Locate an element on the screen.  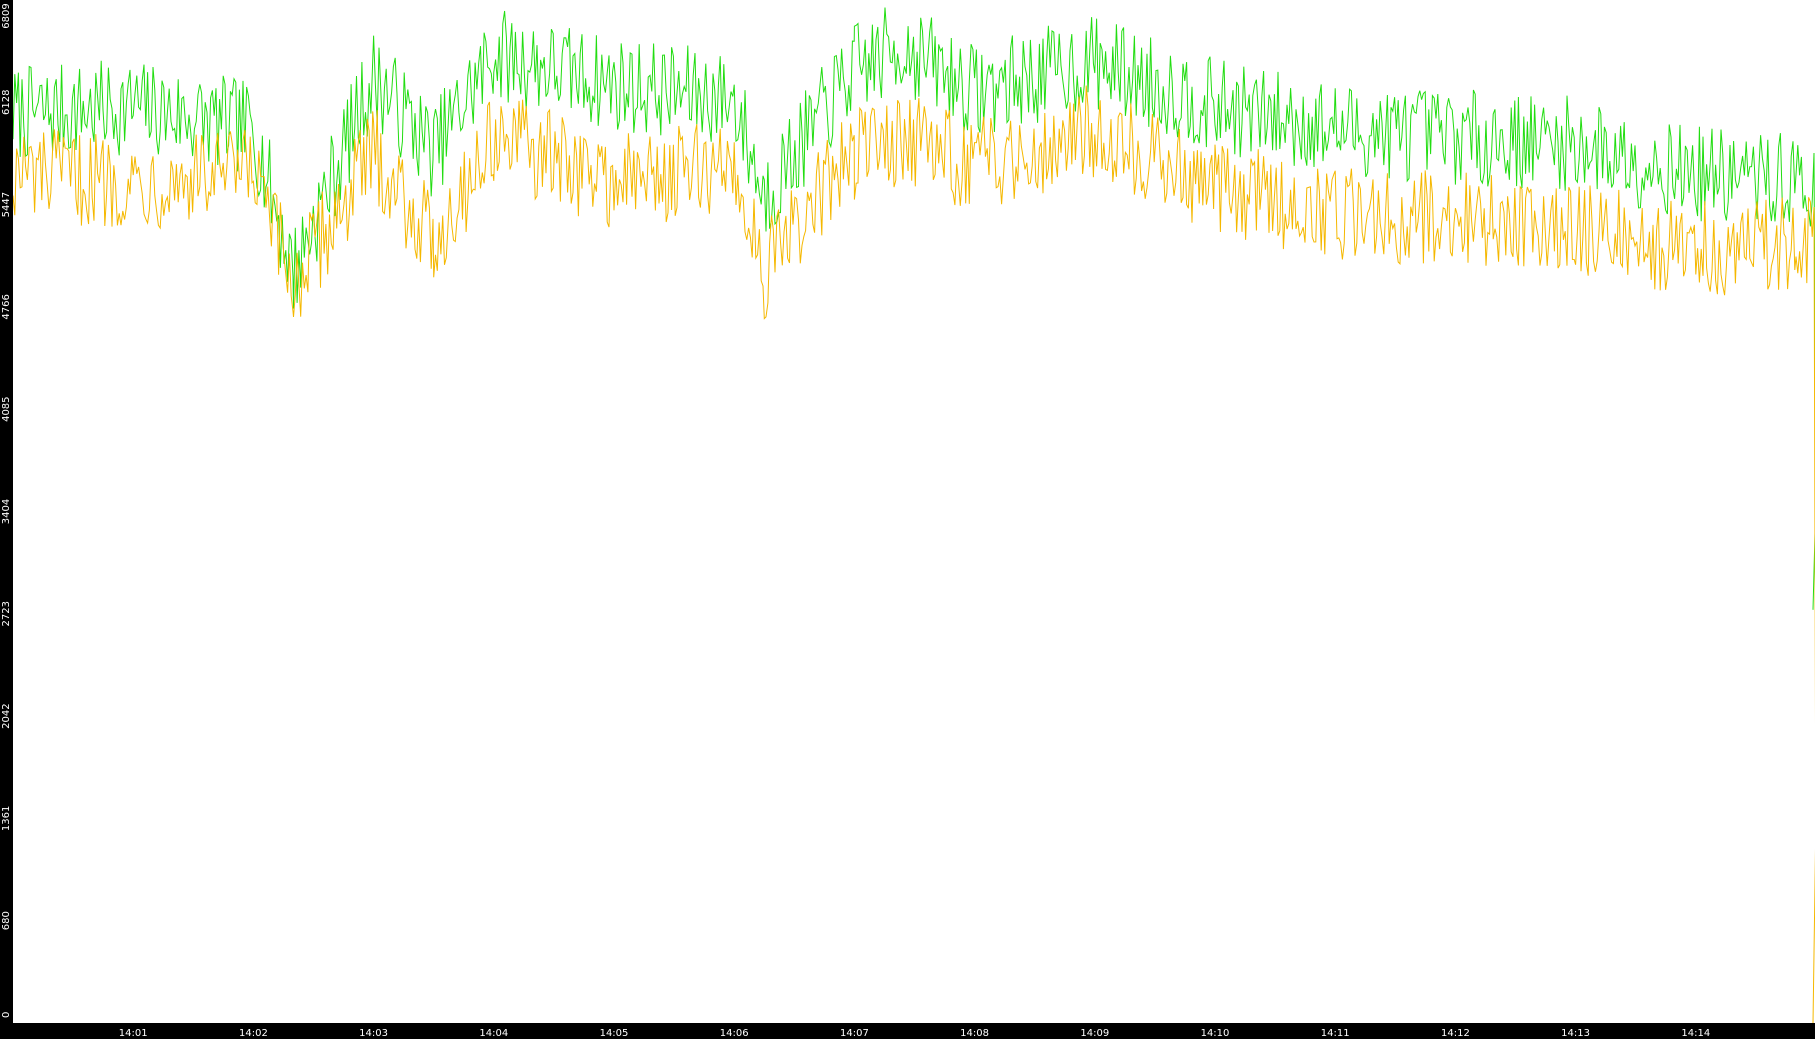
x-tick-label: 14:12 is located at coordinates (1455, 1033).